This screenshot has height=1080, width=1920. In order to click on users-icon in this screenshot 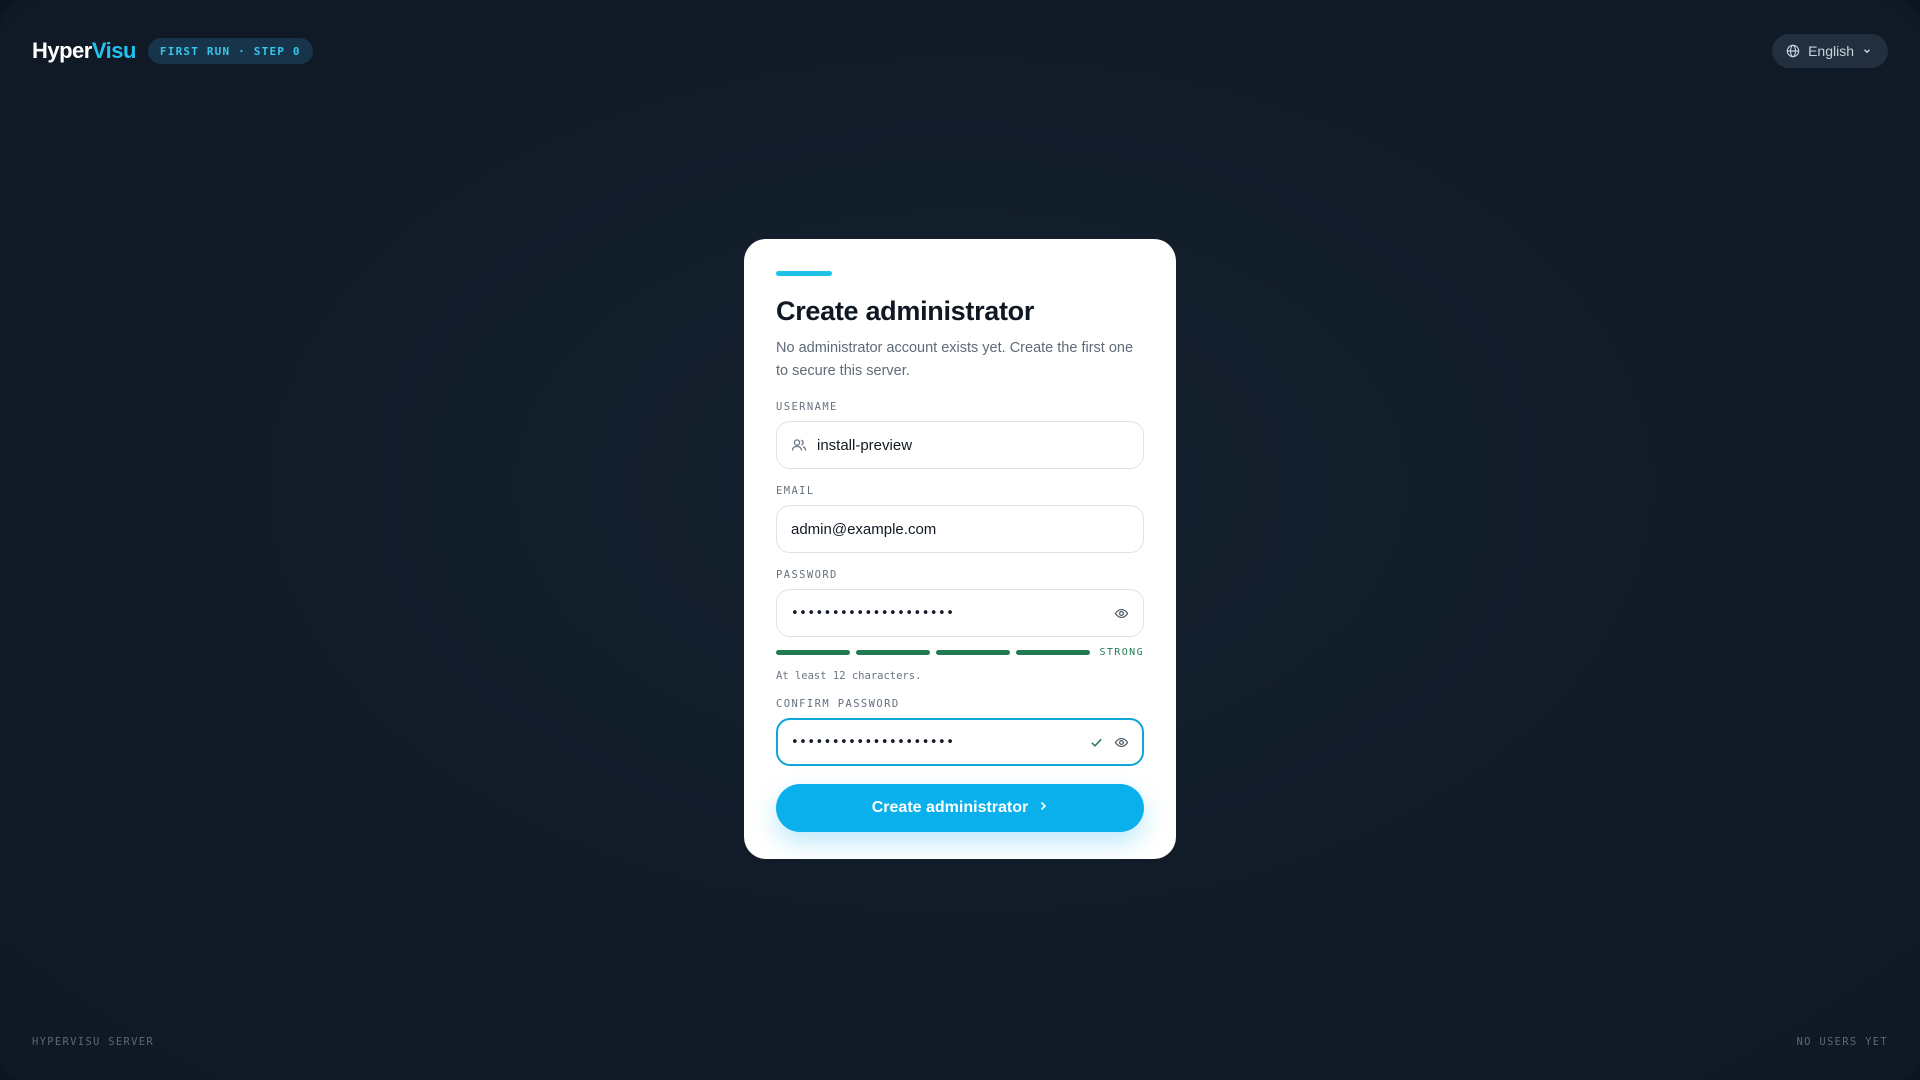, I will do `click(799, 445)`.